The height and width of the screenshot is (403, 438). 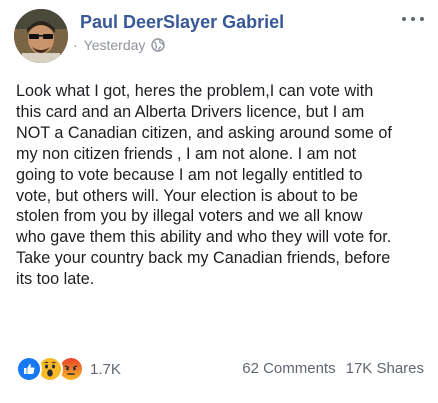 I want to click on comments-count: 62 Comments, so click(x=288, y=368).